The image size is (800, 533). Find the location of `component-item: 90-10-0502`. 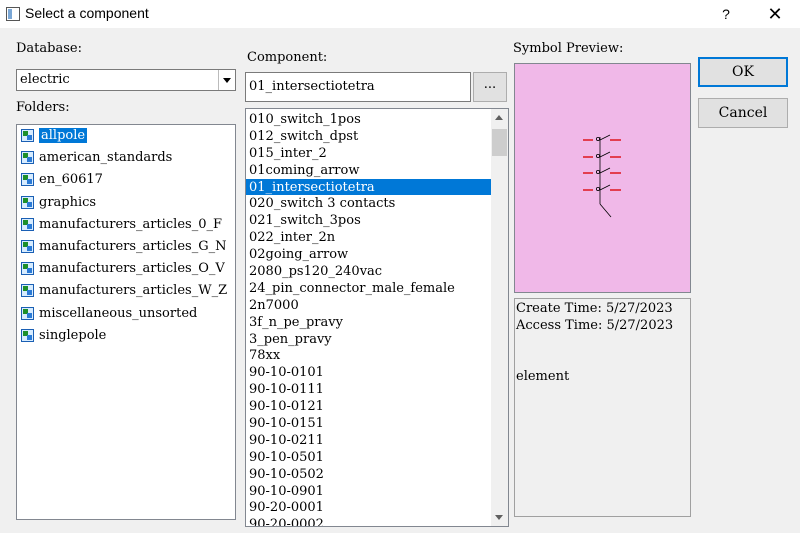

component-item: 90-10-0502 is located at coordinates (369, 474).